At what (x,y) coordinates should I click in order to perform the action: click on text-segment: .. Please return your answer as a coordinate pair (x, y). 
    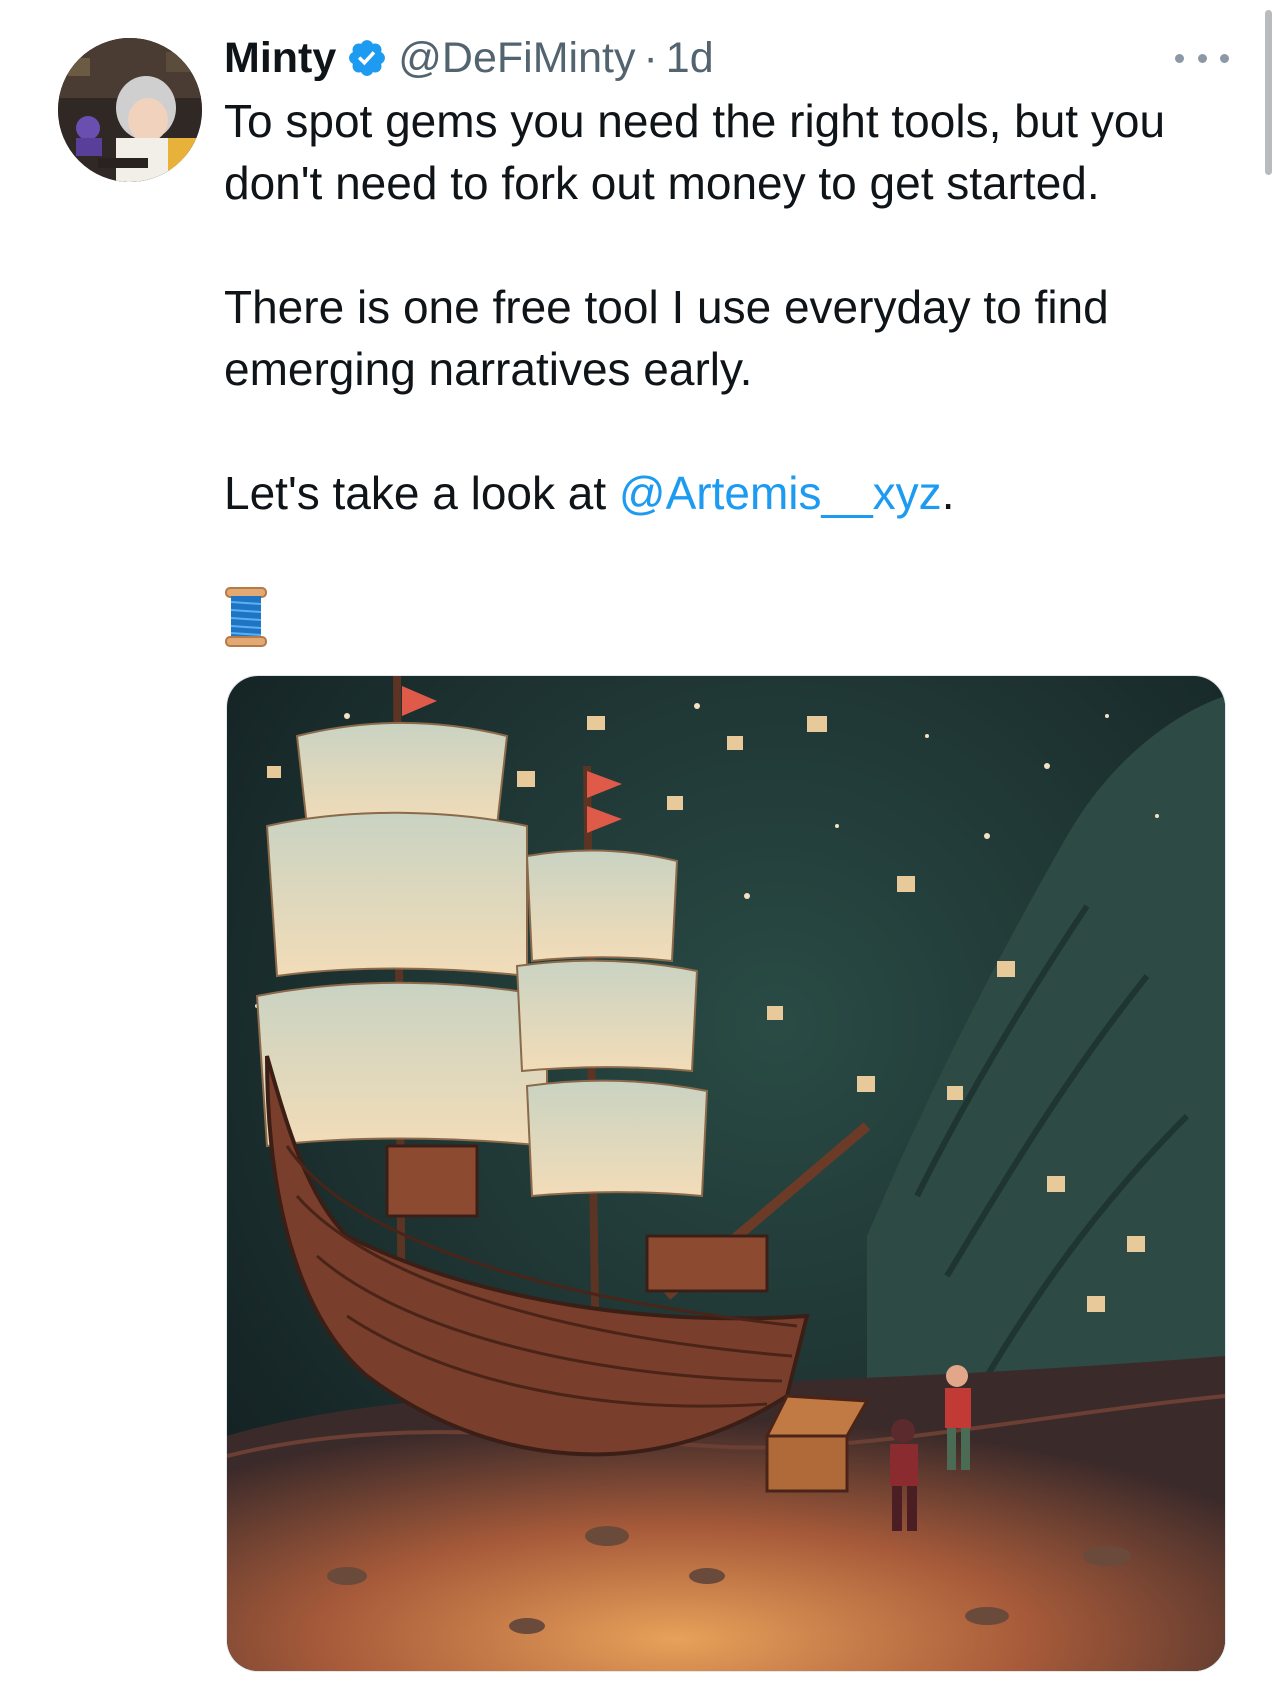
    Looking at the image, I should click on (948, 493).